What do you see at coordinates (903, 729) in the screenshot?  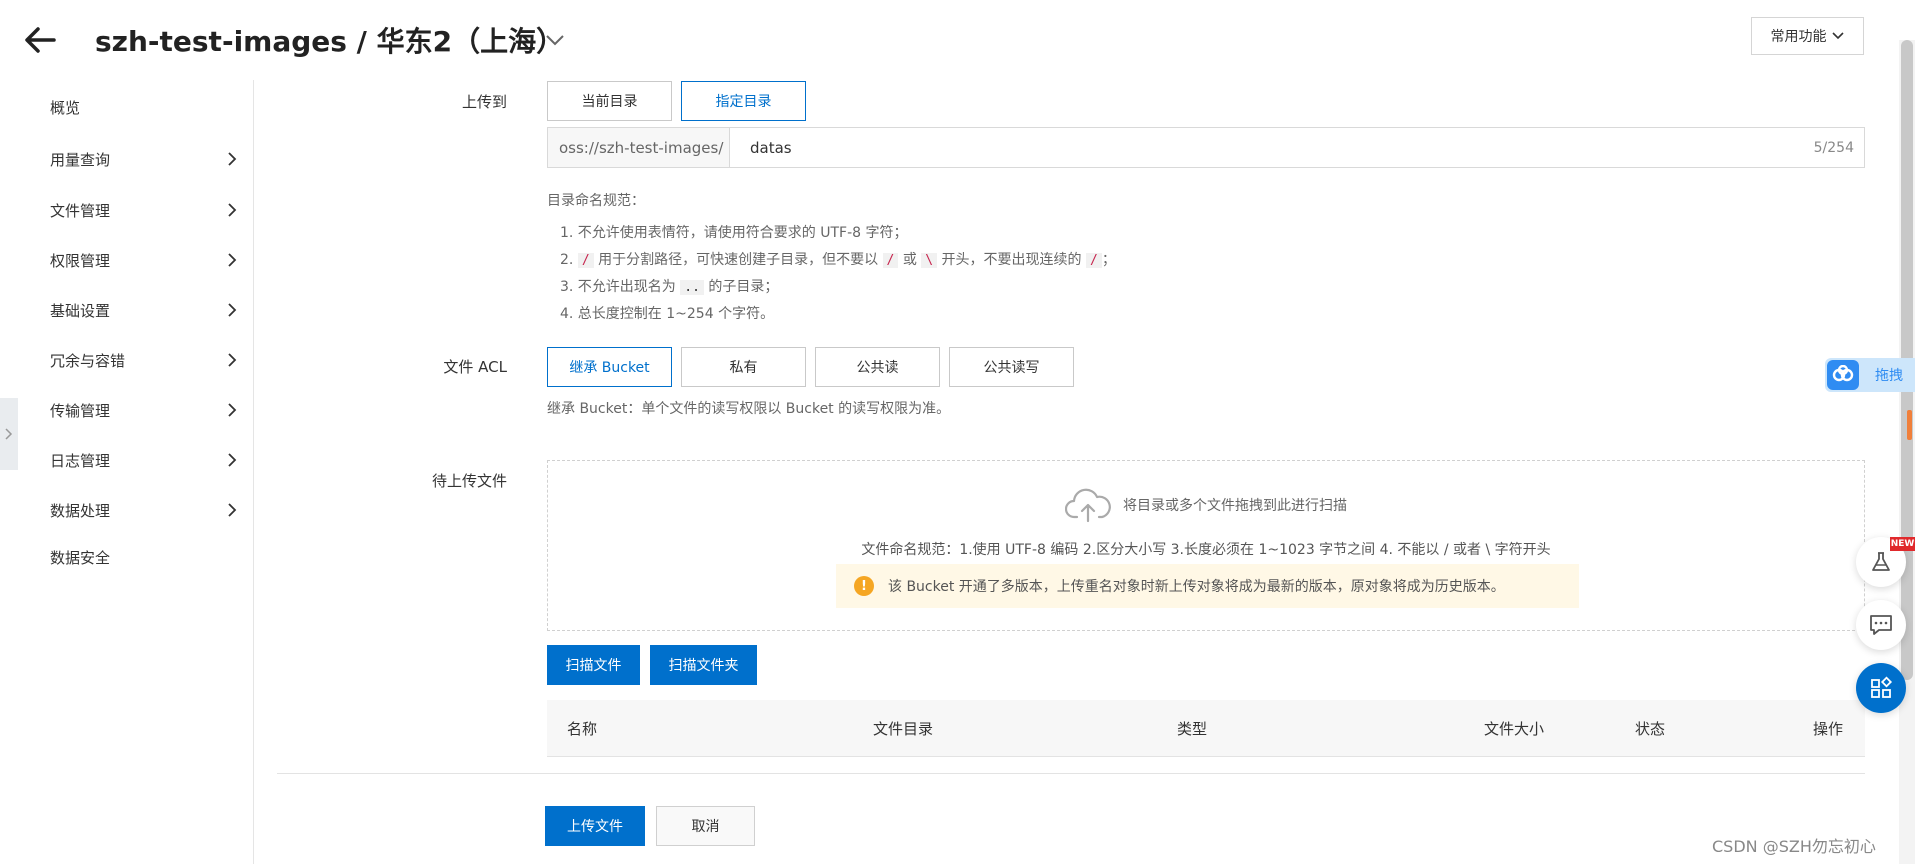 I see `column-header-directory: 文件目录` at bounding box center [903, 729].